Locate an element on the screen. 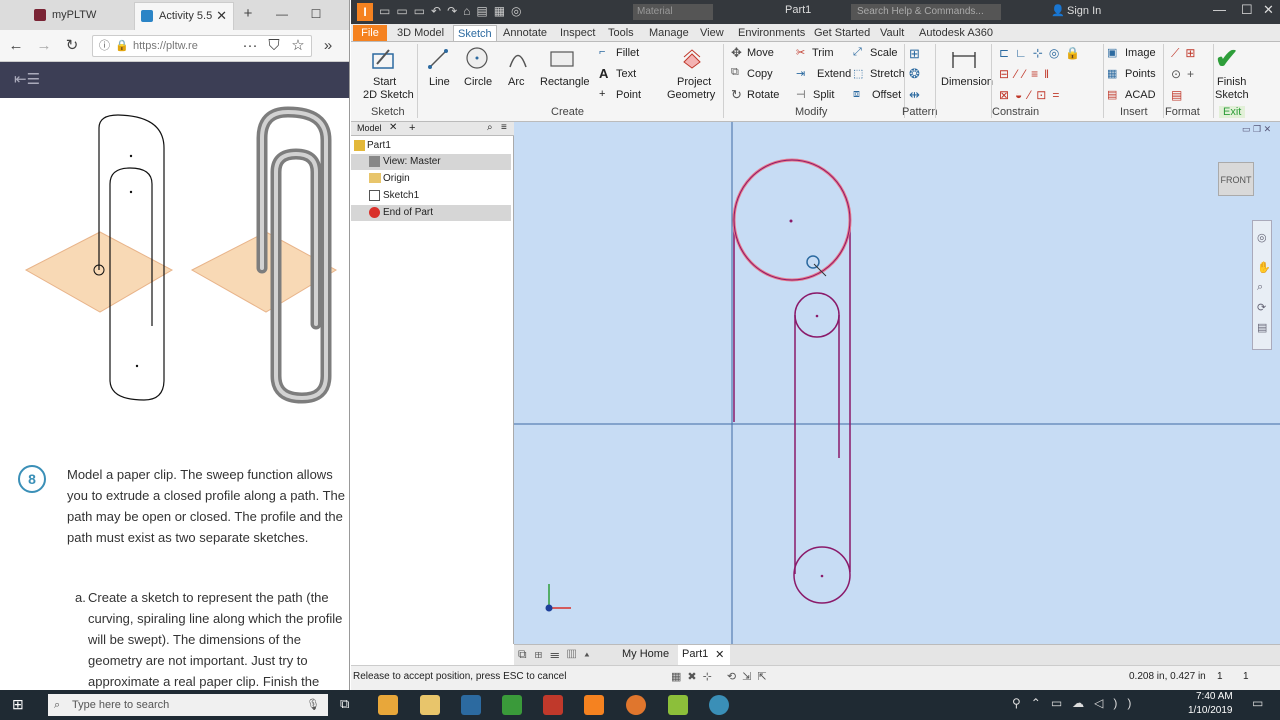 This screenshot has width=1280, height=720. chrome-taskbar-icon is located at coordinates (388, 705).